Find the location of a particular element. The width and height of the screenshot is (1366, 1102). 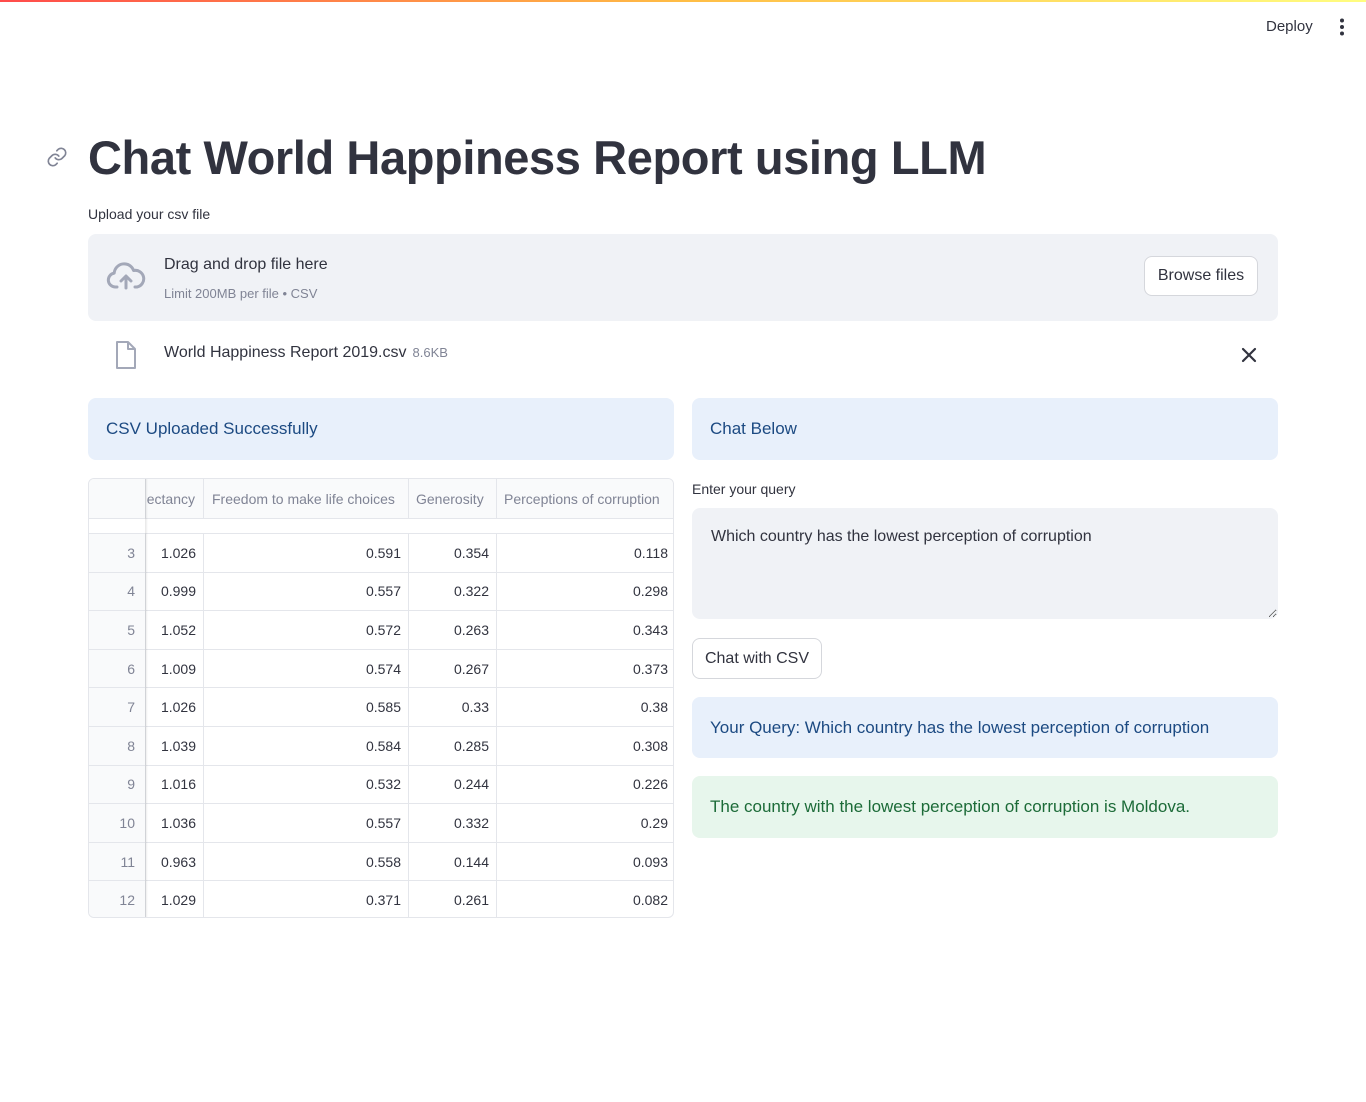

table-cell: 0.591 is located at coordinates (306, 553).